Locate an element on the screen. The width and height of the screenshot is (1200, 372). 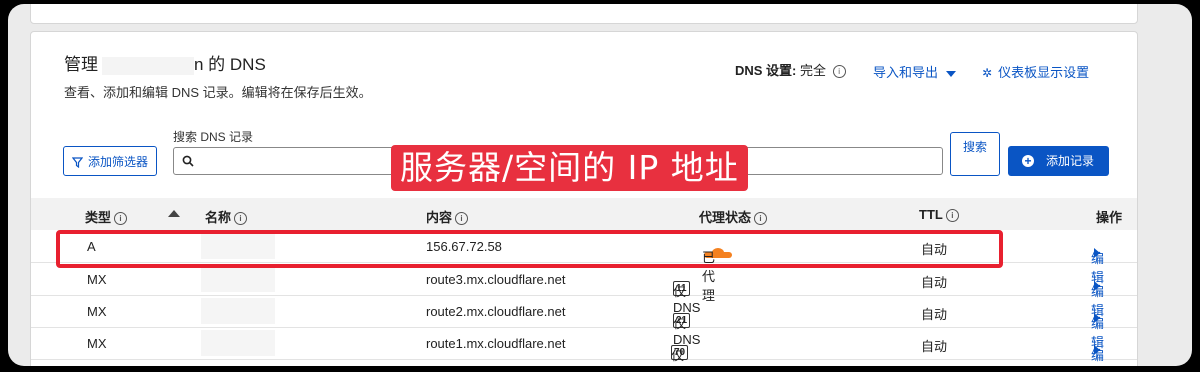
dns-setting: DNS 设置: 完全 i is located at coordinates (790, 69).